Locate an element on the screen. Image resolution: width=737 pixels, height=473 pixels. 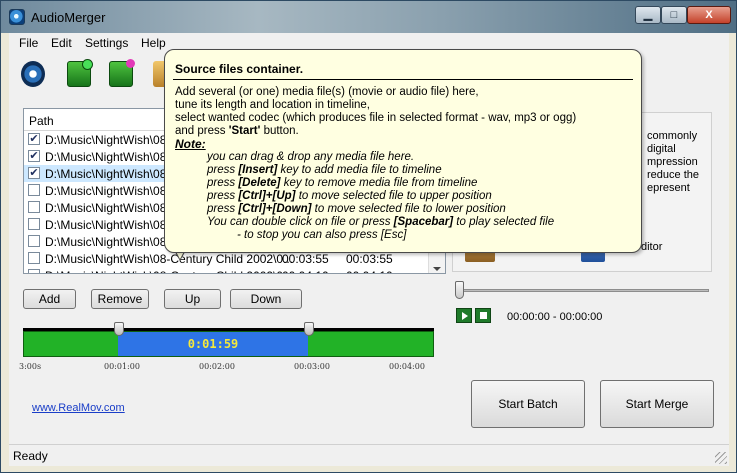
codec-info-line: mpression is located at coordinates (672, 162).